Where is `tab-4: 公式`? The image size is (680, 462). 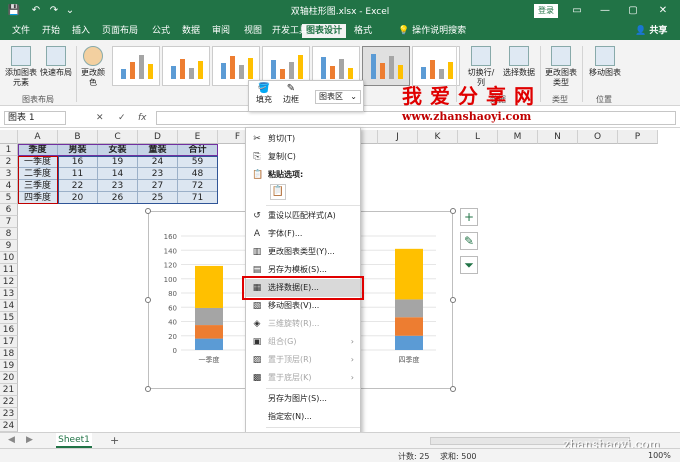 tab-4: 公式 is located at coordinates (161, 32).